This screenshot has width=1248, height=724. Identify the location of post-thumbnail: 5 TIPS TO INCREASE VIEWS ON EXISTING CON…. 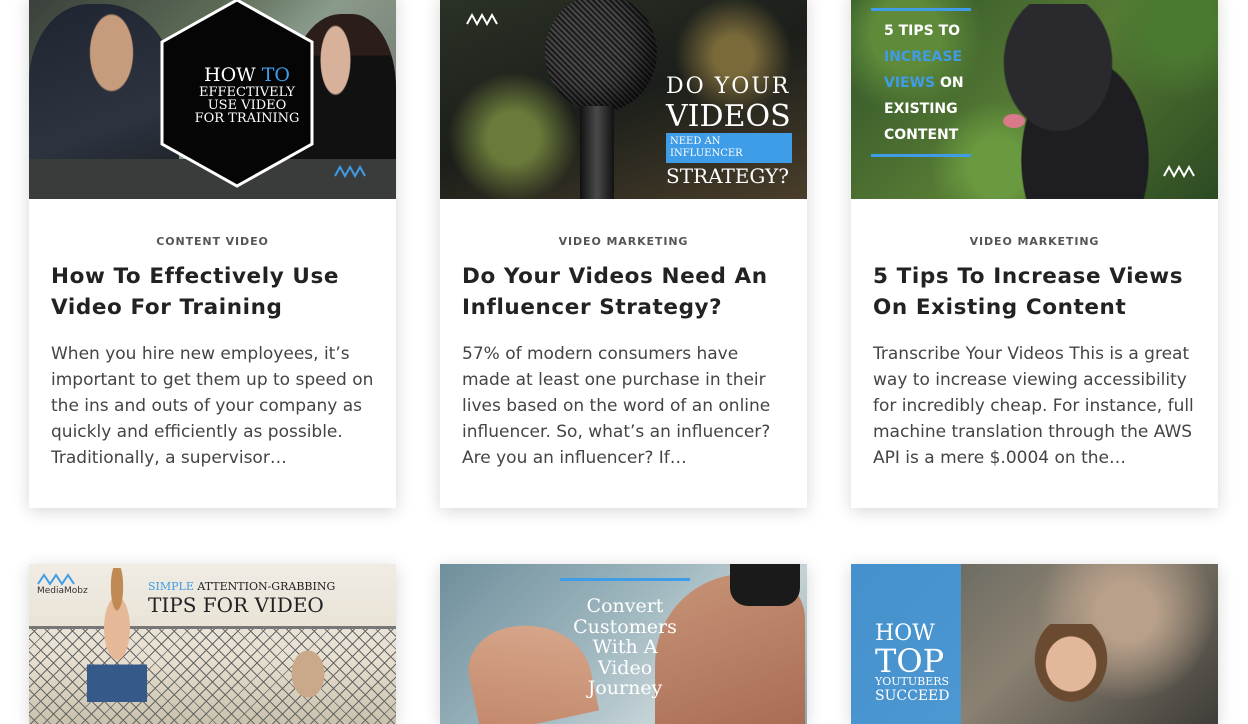
(1034, 99).